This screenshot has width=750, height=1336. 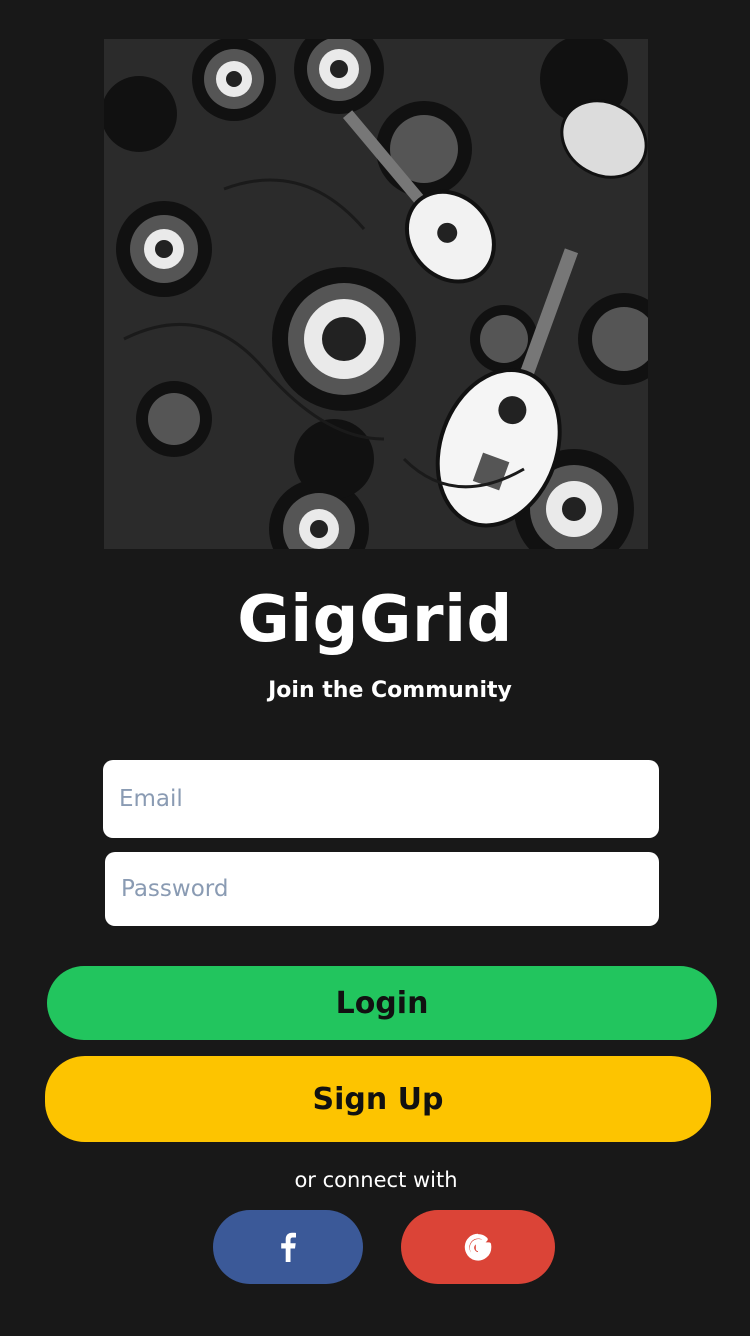 I want to click on app-subtitle: Join the Community, so click(x=390, y=690).